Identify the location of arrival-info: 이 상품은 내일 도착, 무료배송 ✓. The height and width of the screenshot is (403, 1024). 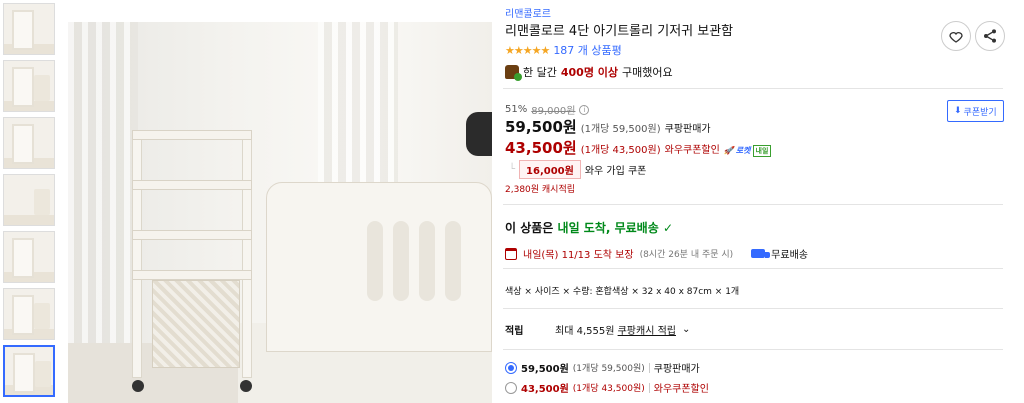
(589, 227).